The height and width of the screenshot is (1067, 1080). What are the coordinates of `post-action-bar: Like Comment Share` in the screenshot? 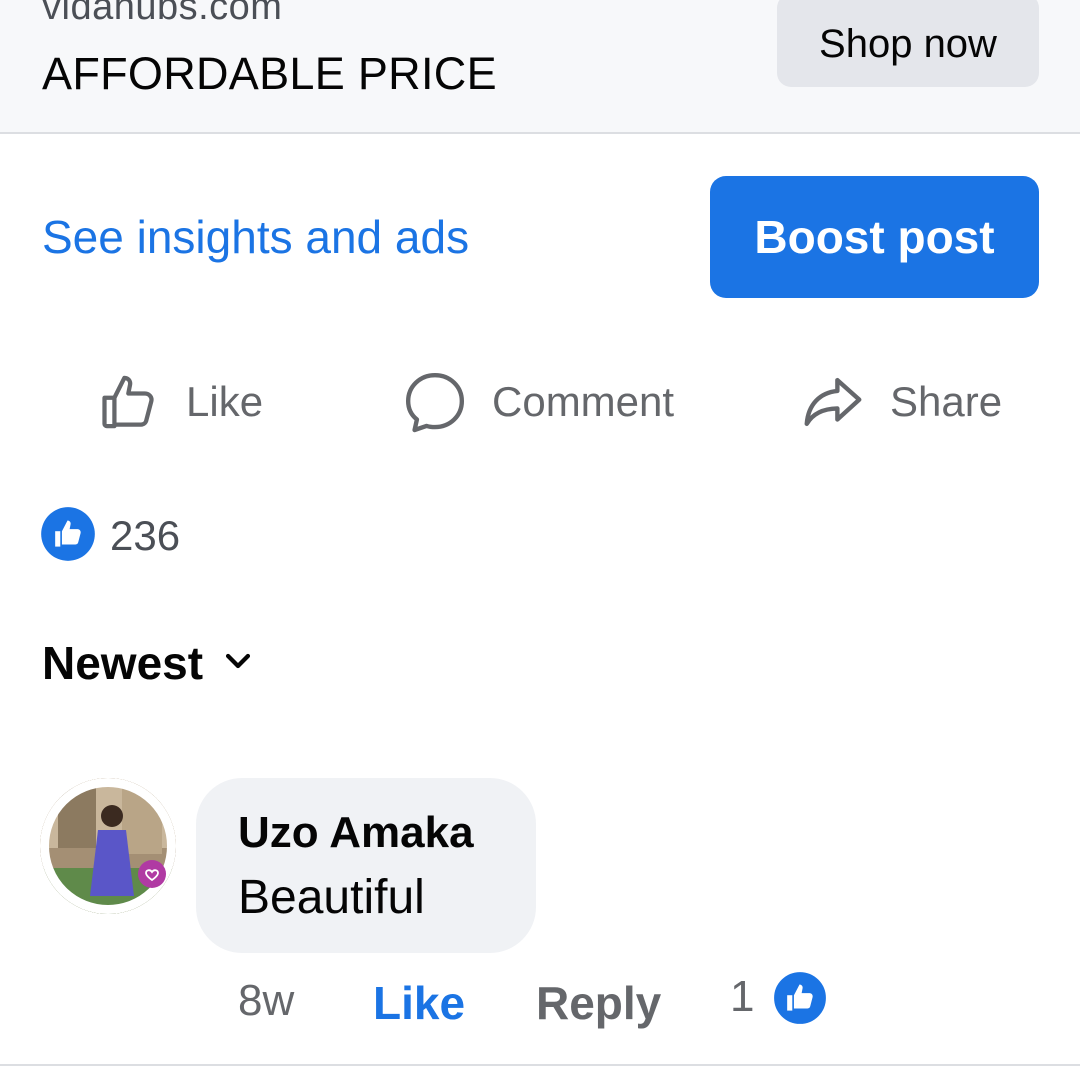 It's located at (540, 402).